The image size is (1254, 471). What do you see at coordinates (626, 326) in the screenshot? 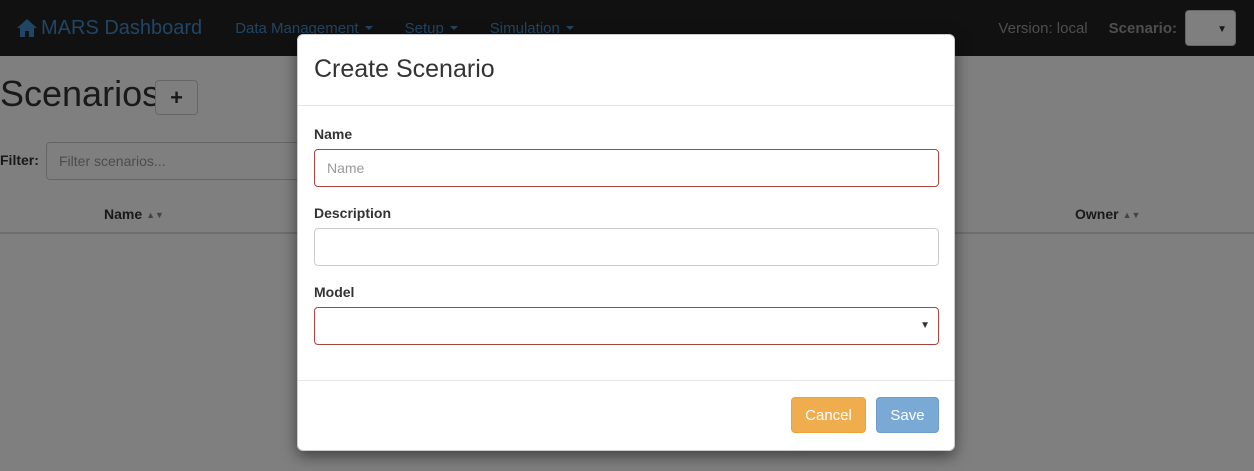
I see `model-select: ▼` at bounding box center [626, 326].